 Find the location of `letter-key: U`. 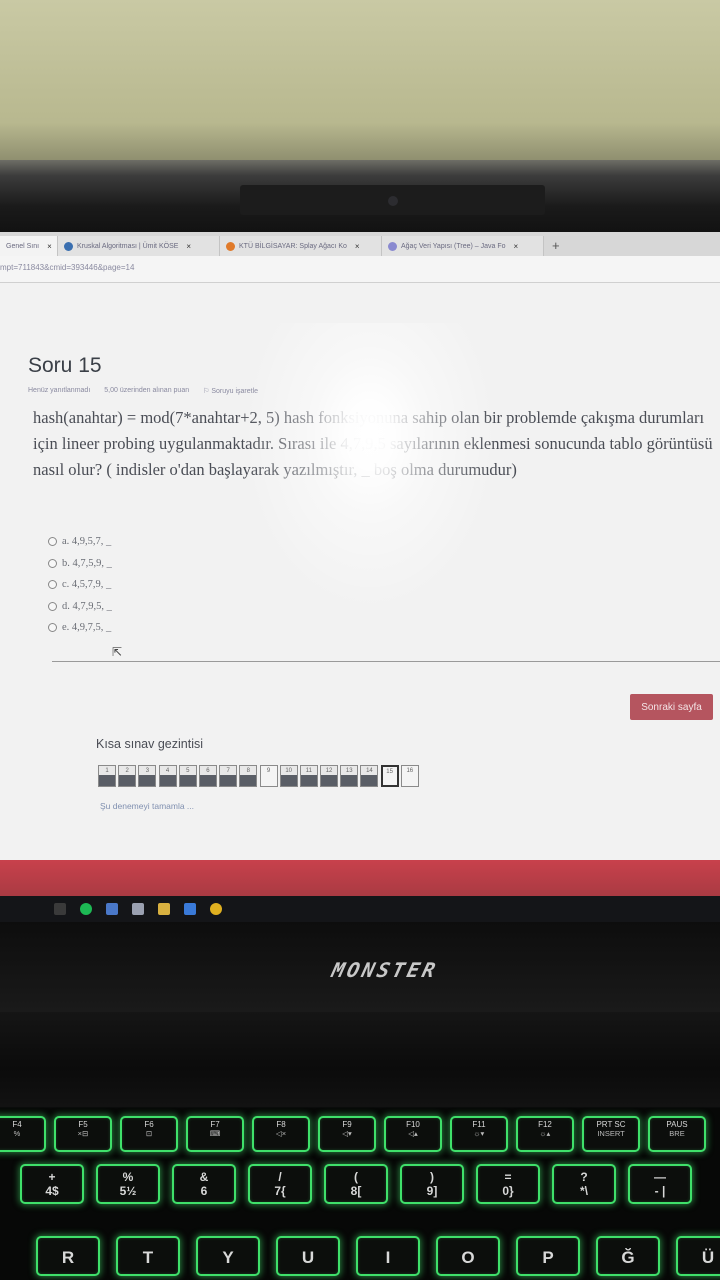

letter-key: U is located at coordinates (308, 1256).